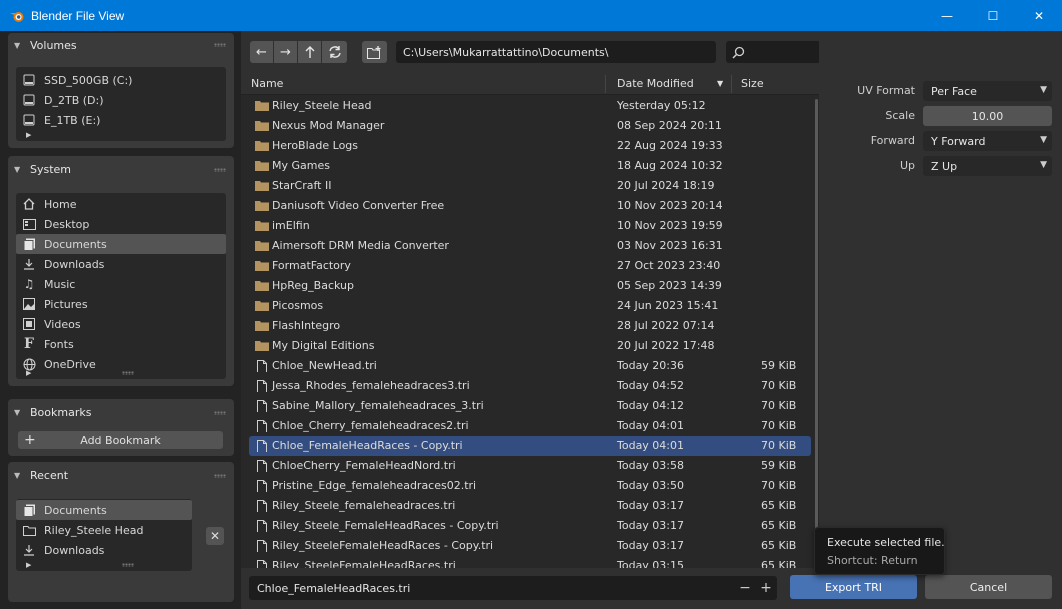 This screenshot has height=609, width=1062. I want to click on system-header: ▼ System, so click(121, 169).